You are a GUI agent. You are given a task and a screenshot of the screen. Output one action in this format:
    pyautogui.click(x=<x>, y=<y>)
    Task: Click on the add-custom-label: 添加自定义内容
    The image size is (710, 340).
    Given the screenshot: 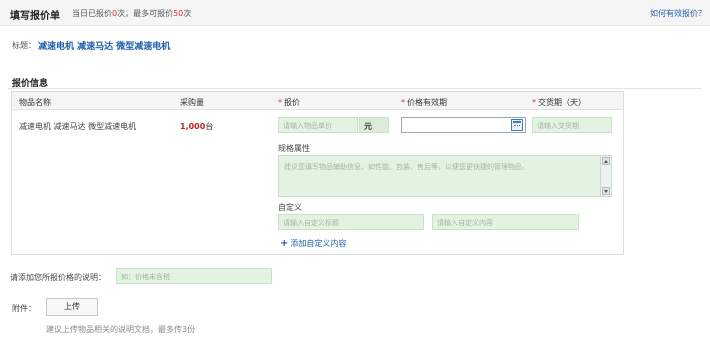 What is the action you would take?
    pyautogui.click(x=318, y=243)
    